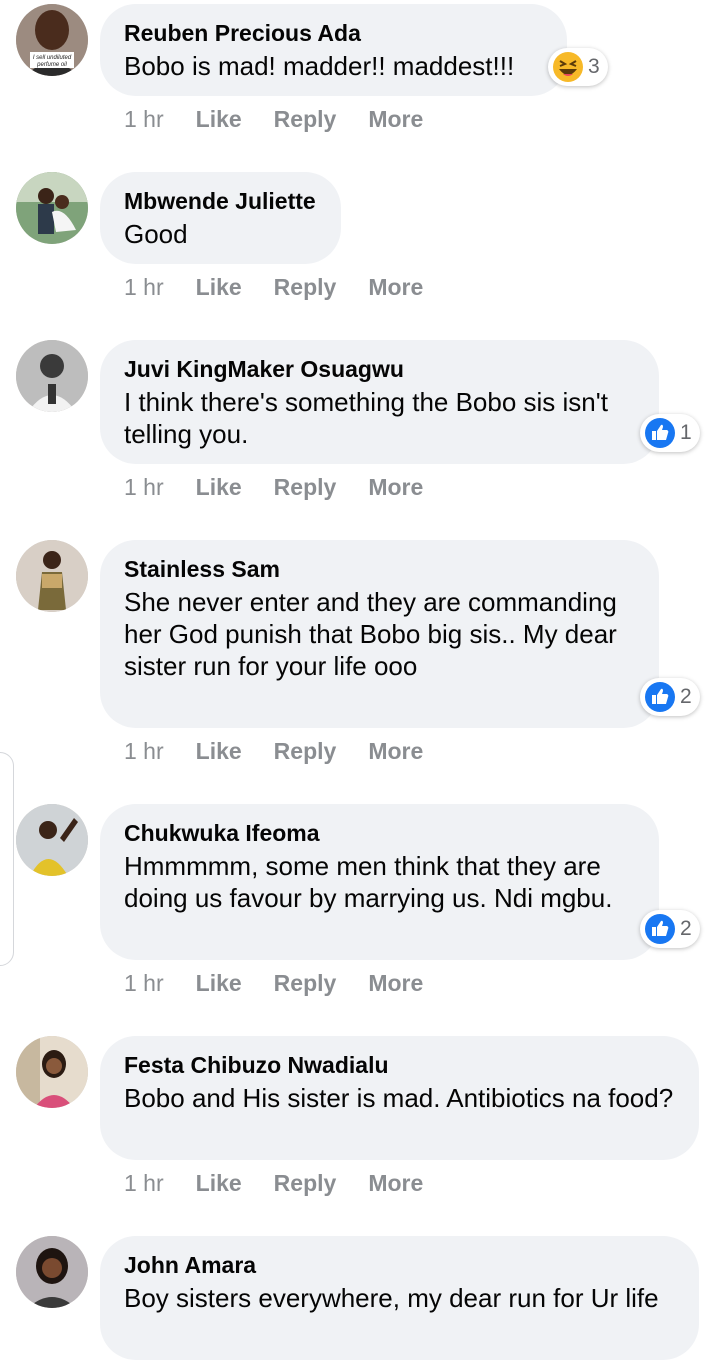 This screenshot has height=1360, width=720. What do you see at coordinates (686, 432) in the screenshot?
I see `reaction-count: 1` at bounding box center [686, 432].